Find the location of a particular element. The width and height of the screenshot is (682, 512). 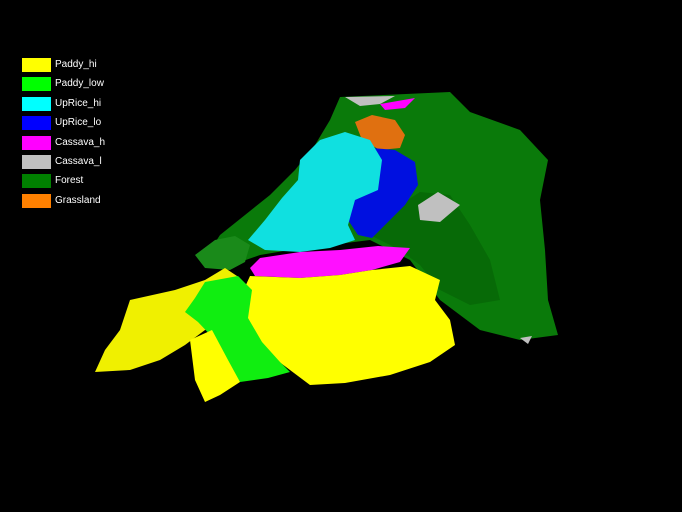

legend-item-uprice-hi: UpRice_hi is located at coordinates (67, 106).